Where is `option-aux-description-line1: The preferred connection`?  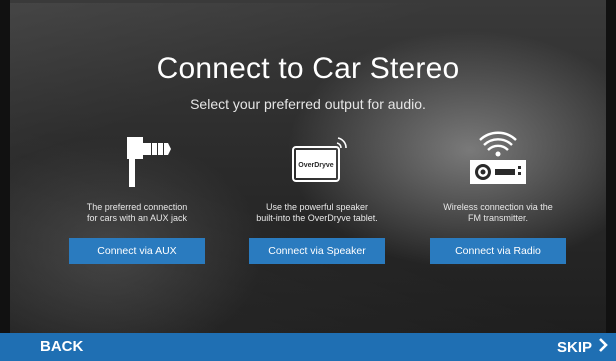
option-aux-description-line1: The preferred connection is located at coordinates (137, 207).